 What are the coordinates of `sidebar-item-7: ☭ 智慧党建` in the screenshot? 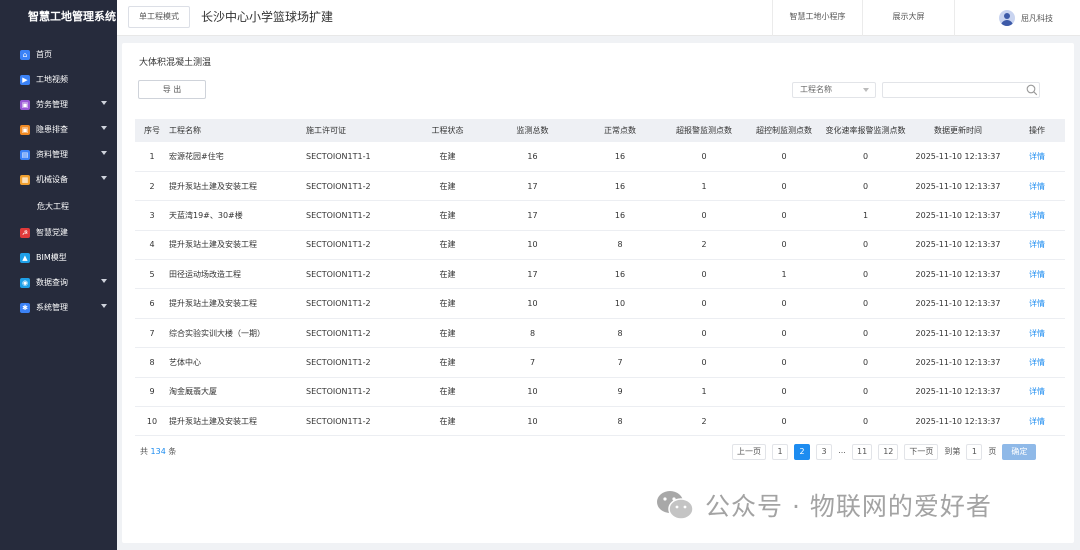 It's located at (58, 232).